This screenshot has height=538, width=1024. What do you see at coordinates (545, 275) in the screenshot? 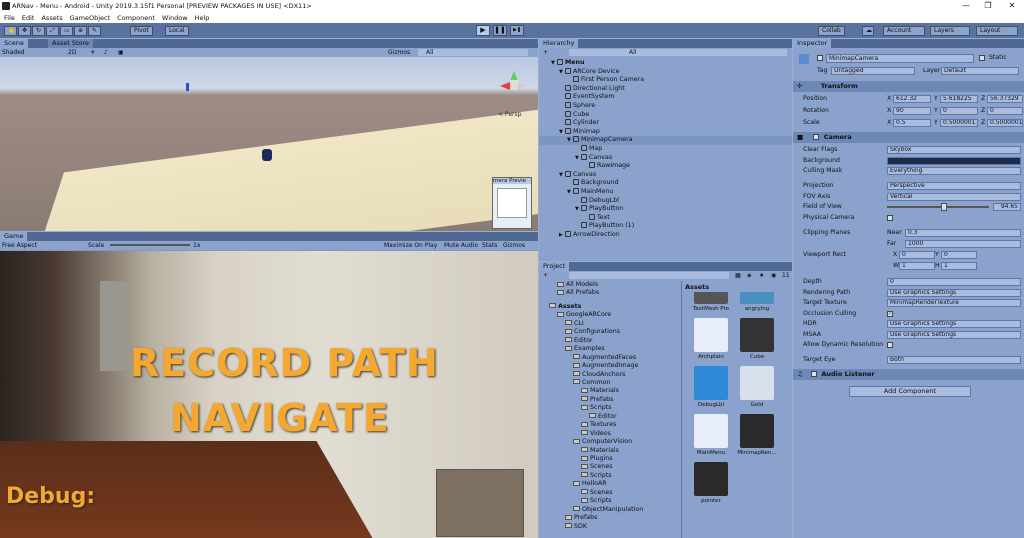
I see `project-create-button: +` at bounding box center [545, 275].